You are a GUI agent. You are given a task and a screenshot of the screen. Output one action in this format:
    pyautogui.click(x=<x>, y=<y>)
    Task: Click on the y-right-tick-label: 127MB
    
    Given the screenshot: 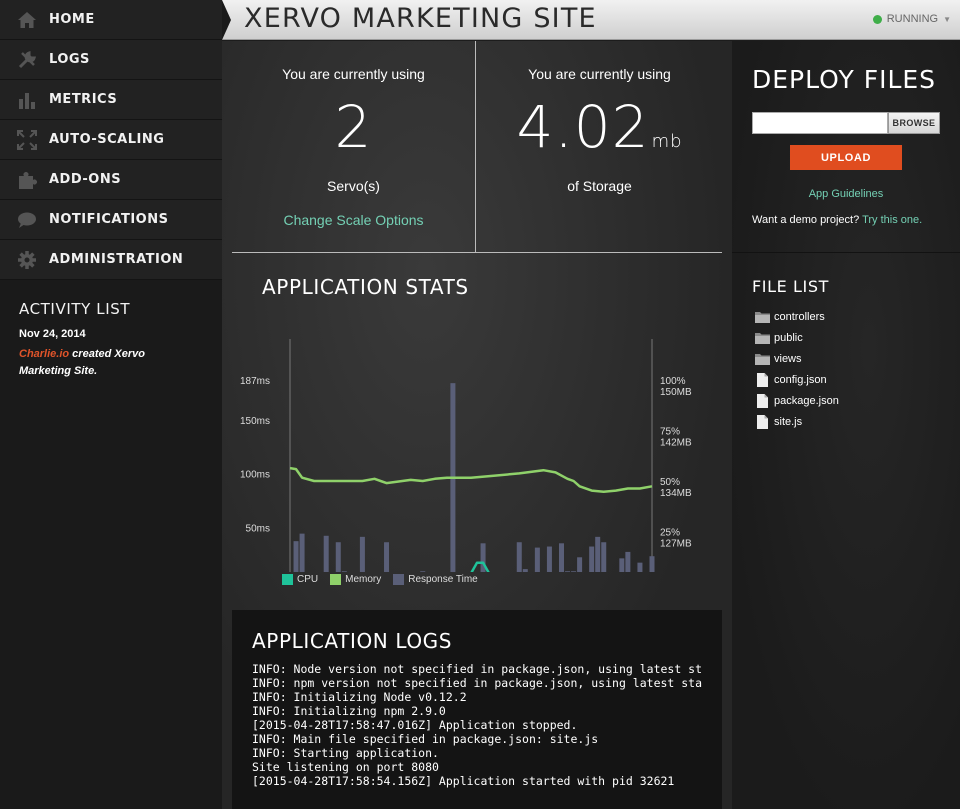 What is the action you would take?
    pyautogui.click(x=676, y=544)
    